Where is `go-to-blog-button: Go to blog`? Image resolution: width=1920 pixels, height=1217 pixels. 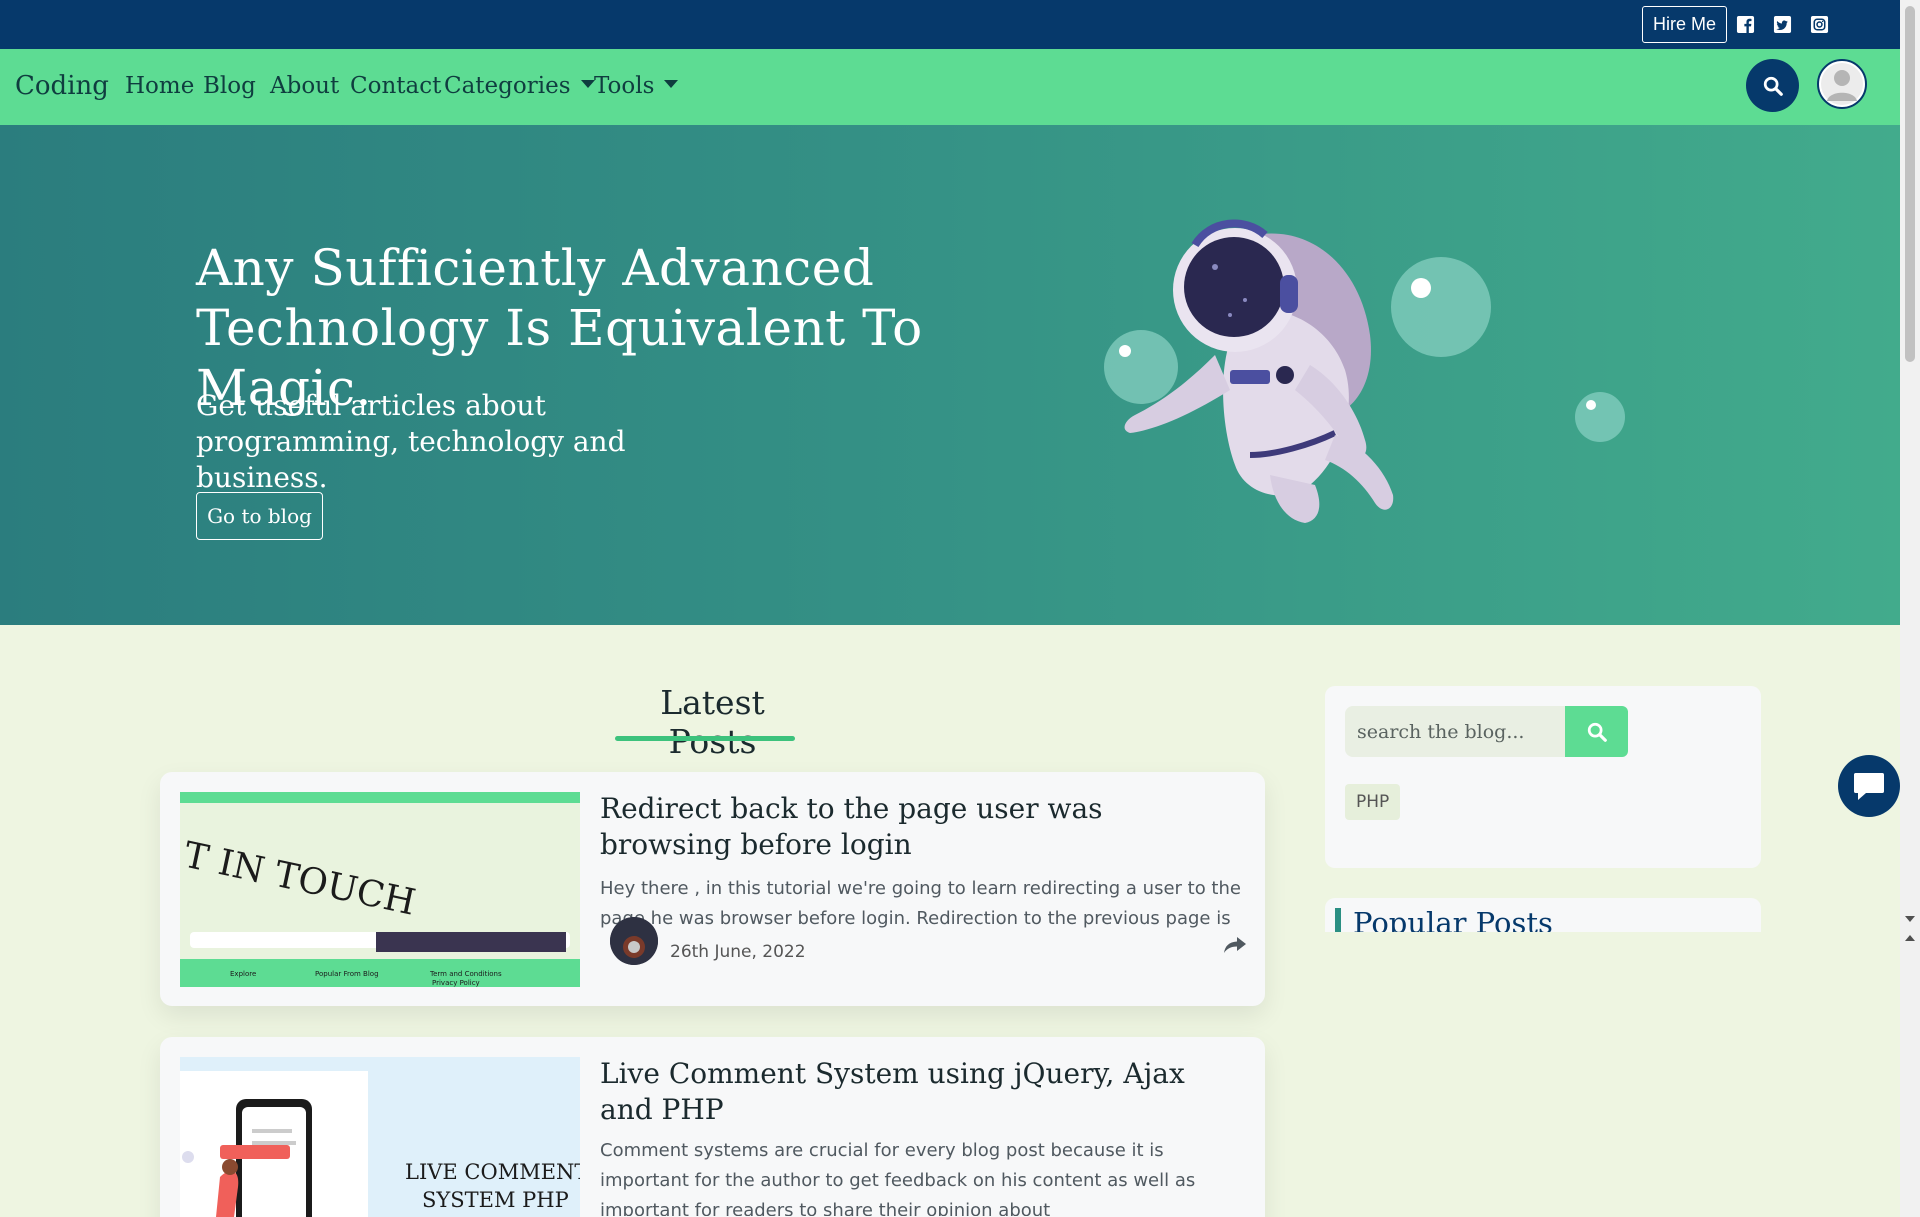
go-to-blog-button: Go to blog is located at coordinates (259, 516).